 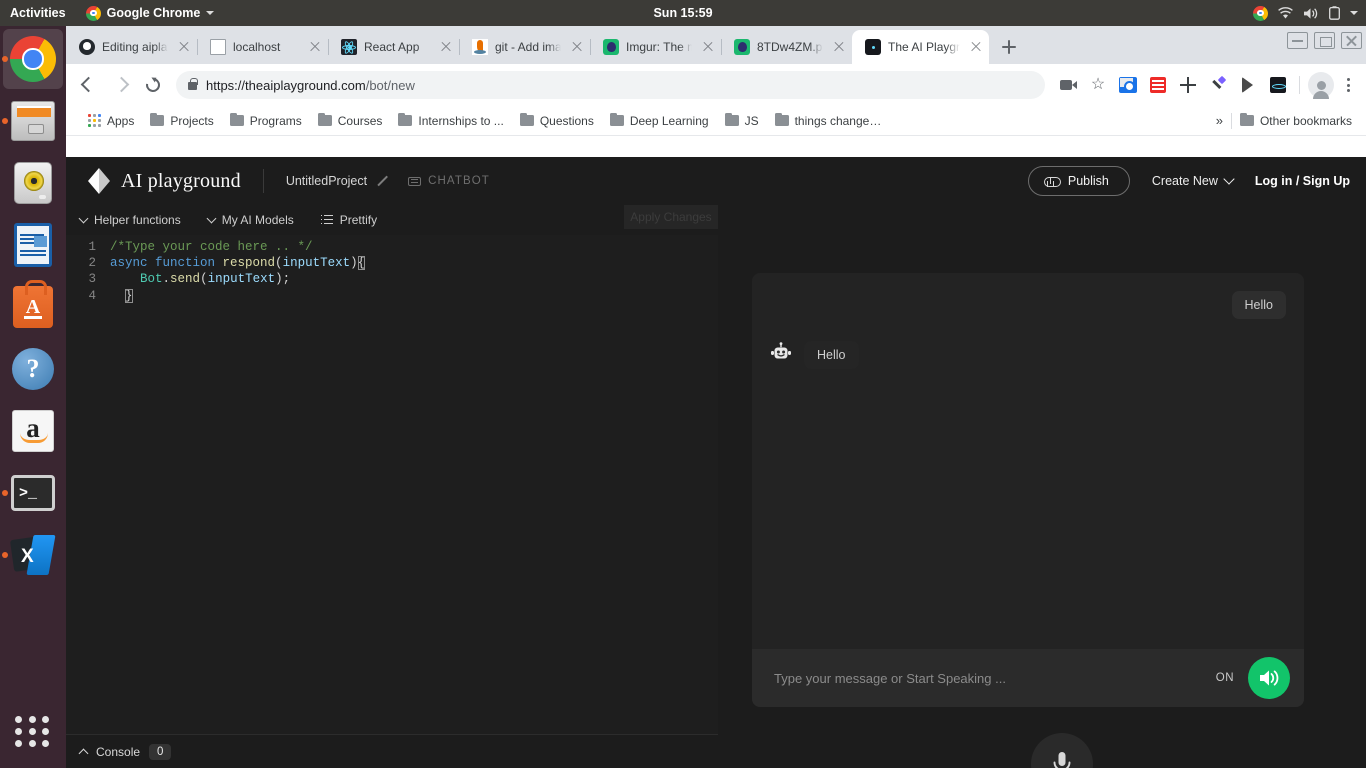 I want to click on code-text: }, so click(x=129, y=295).